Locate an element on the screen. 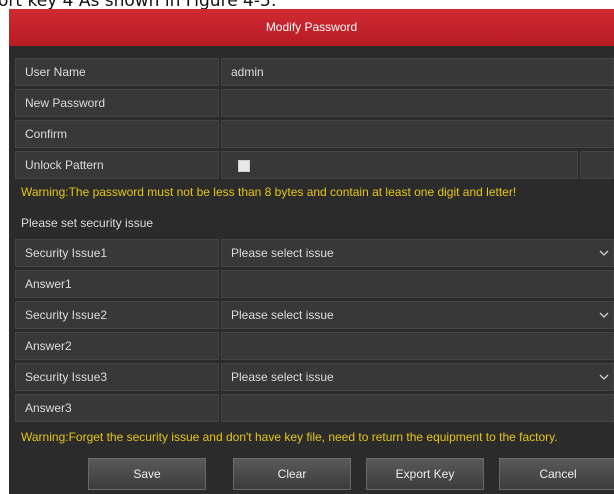 Image resolution: width=614 pixels, height=494 pixels. security-issue2-label: Security Issue2 is located at coordinates (117, 315).